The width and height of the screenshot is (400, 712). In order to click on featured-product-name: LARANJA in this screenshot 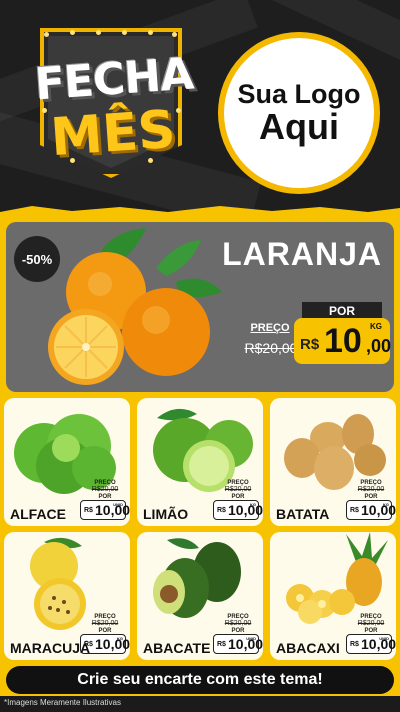, I will do `click(302, 254)`.